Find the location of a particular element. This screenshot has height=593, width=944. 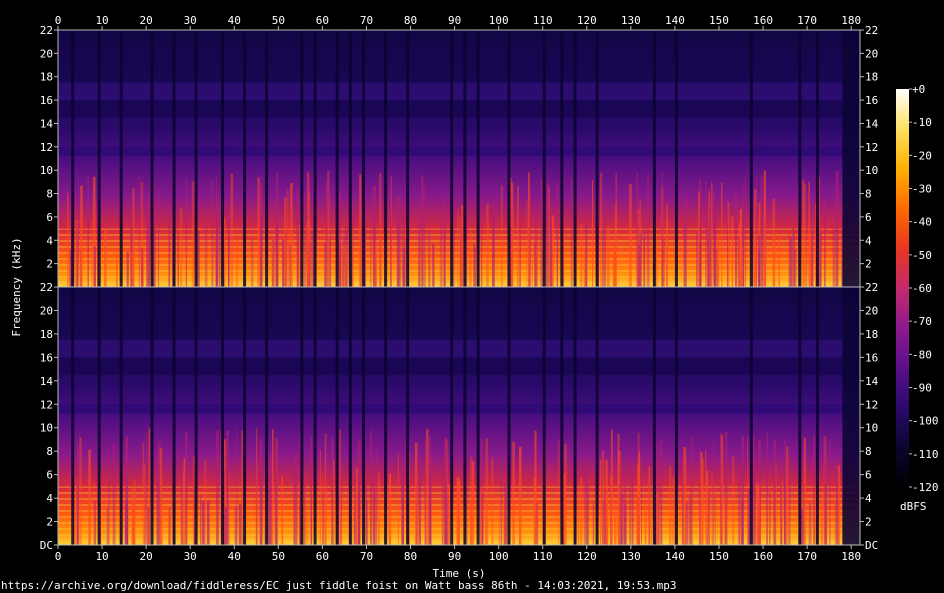

y-tick-label: 22 is located at coordinates (871, 287).